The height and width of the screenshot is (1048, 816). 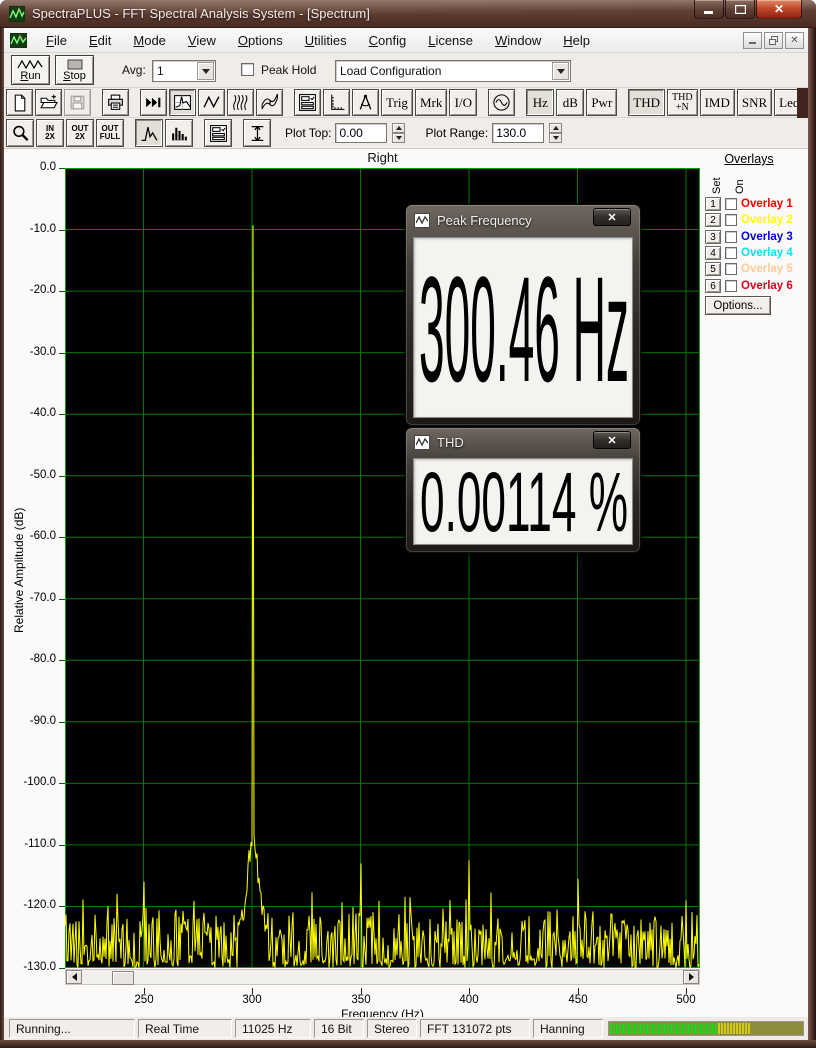 What do you see at coordinates (731, 220) in the screenshot?
I see `overlay-2-on-checkbox` at bounding box center [731, 220].